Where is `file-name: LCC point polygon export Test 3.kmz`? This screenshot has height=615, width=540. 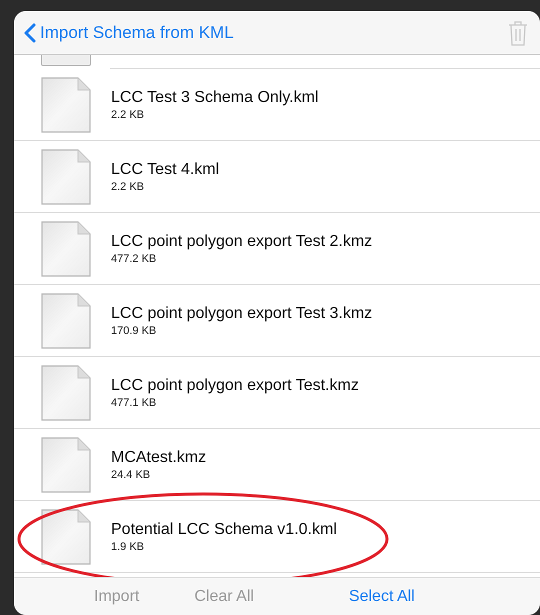 file-name: LCC point polygon export Test 3.kmz is located at coordinates (241, 313).